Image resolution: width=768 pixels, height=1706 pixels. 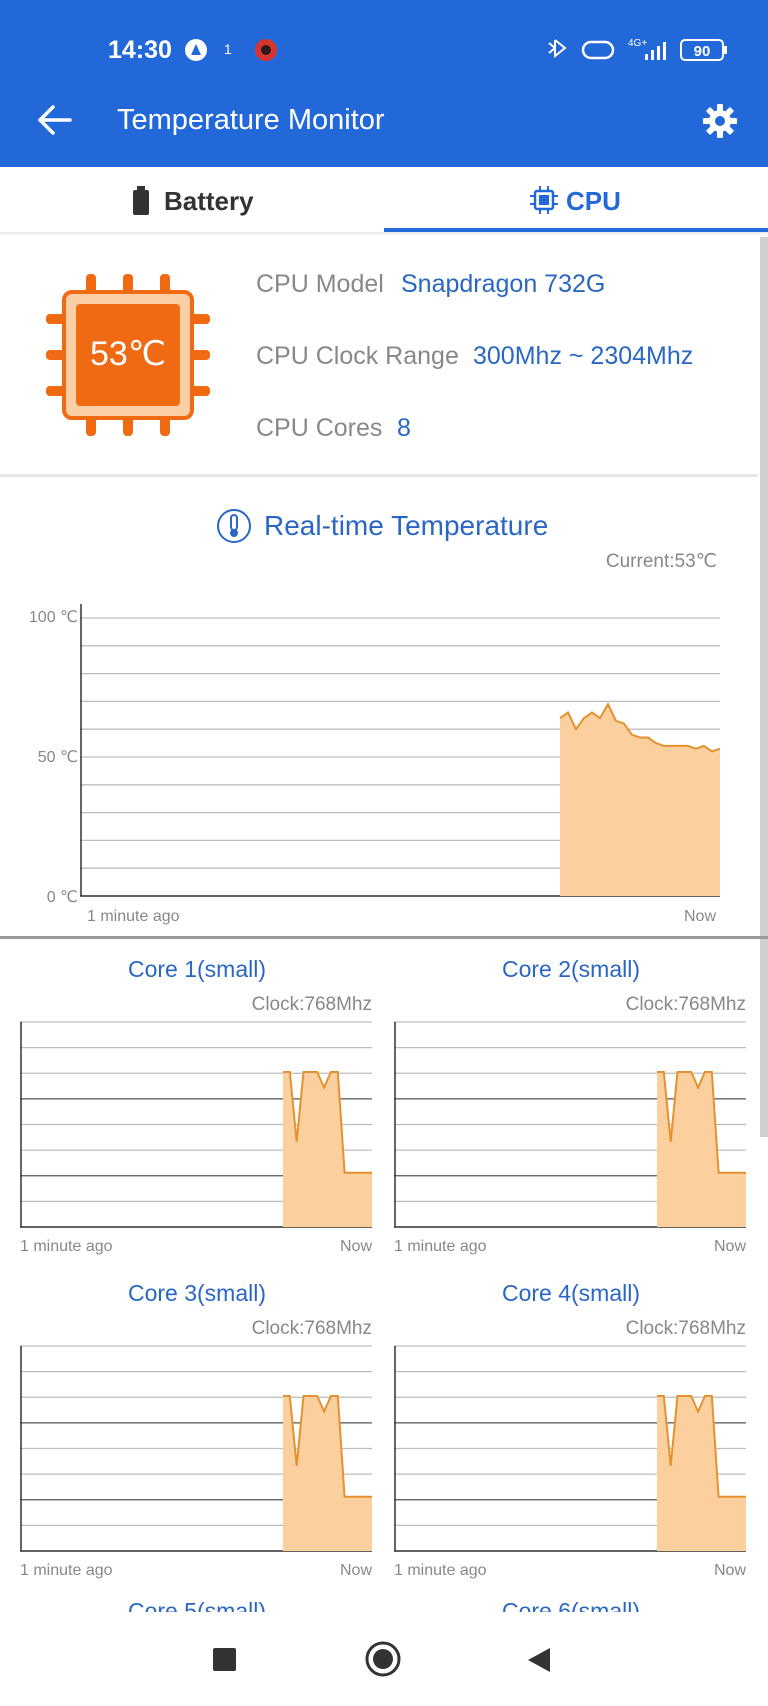 What do you see at coordinates (53, 617) in the screenshot?
I see `y-axis-100: 100 ℃` at bounding box center [53, 617].